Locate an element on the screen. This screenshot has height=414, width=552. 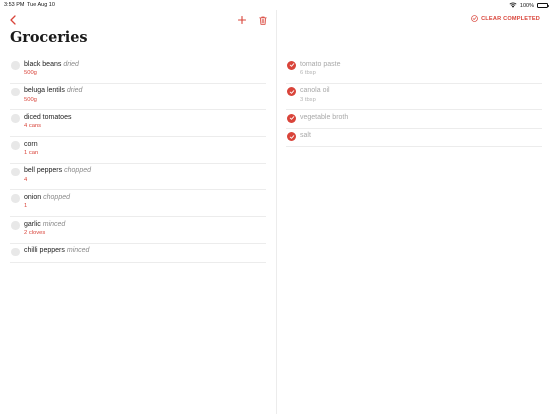
item-name: garlic is located at coordinates (32, 224).